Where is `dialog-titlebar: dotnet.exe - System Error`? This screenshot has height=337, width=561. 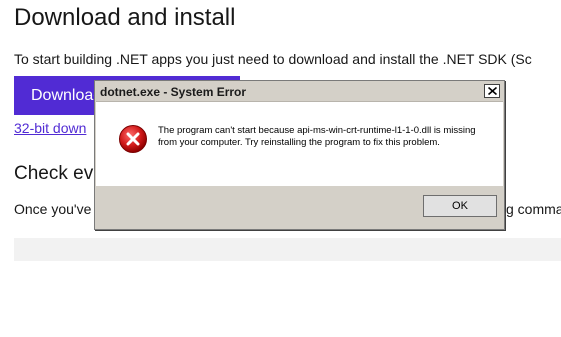 dialog-titlebar: dotnet.exe - System Error is located at coordinates (299, 92).